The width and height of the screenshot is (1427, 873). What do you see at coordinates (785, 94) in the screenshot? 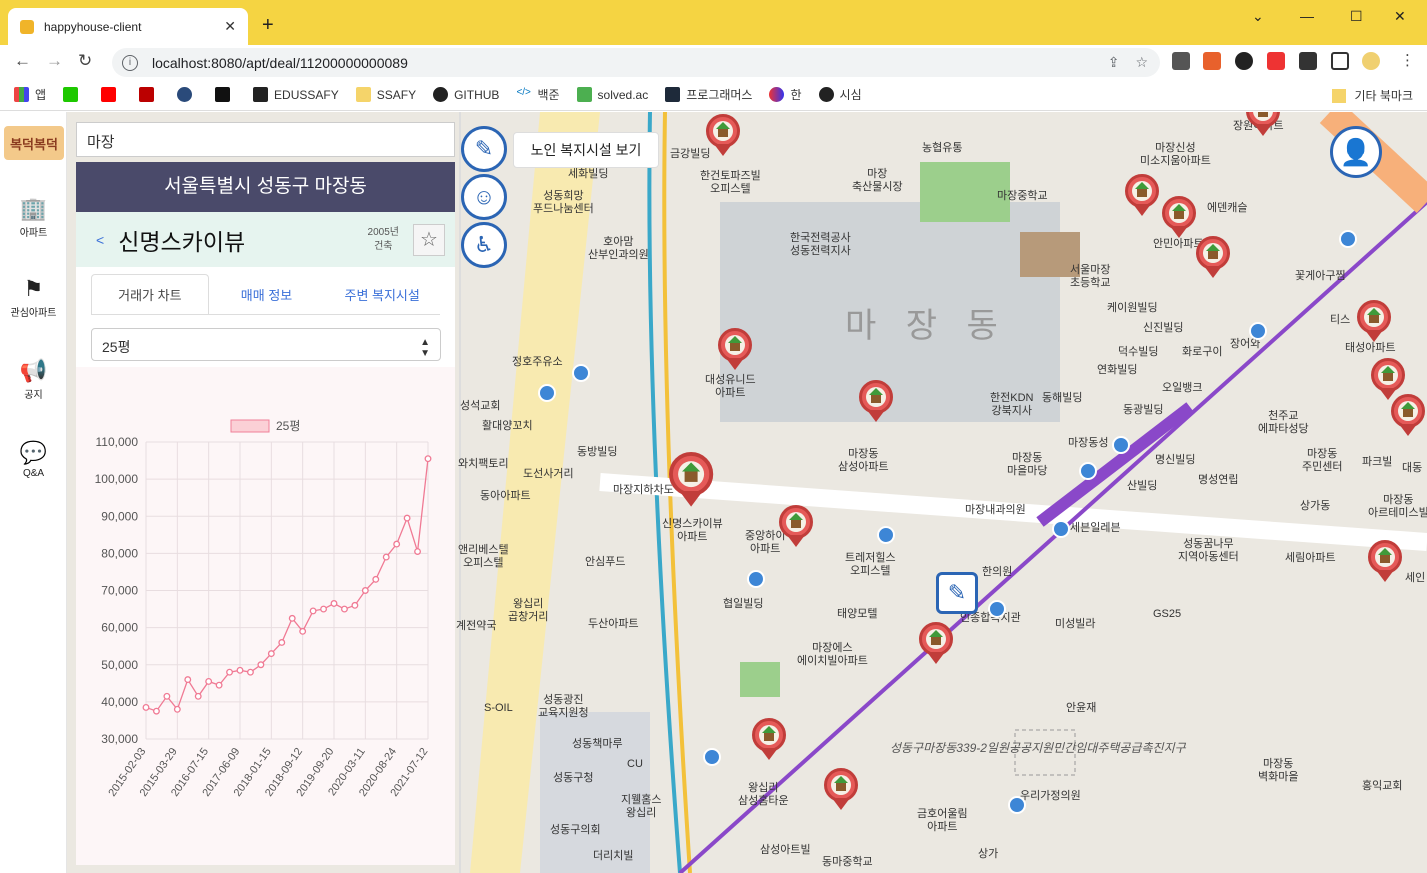
I see `bookmark-item: 한` at bounding box center [785, 94].